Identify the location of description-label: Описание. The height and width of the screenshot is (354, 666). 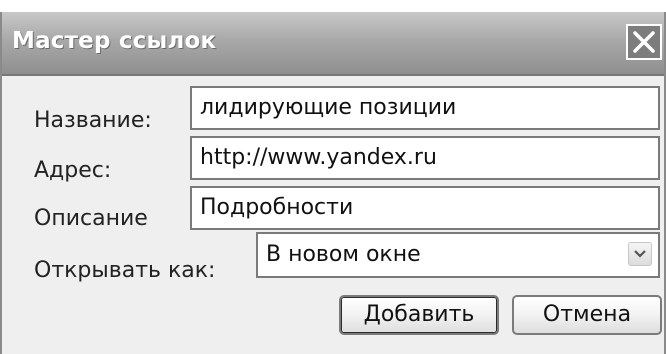
(91, 218).